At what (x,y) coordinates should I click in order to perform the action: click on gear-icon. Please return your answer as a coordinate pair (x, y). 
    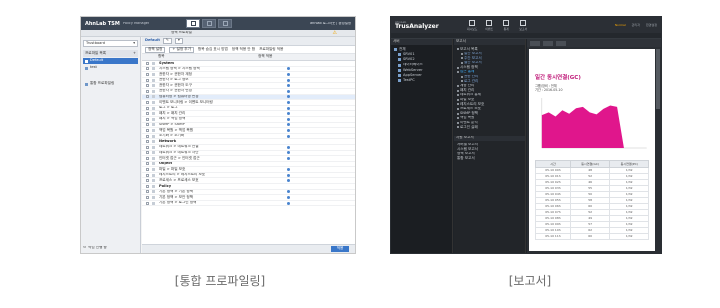
    Looking at the image, I should click on (225, 23).